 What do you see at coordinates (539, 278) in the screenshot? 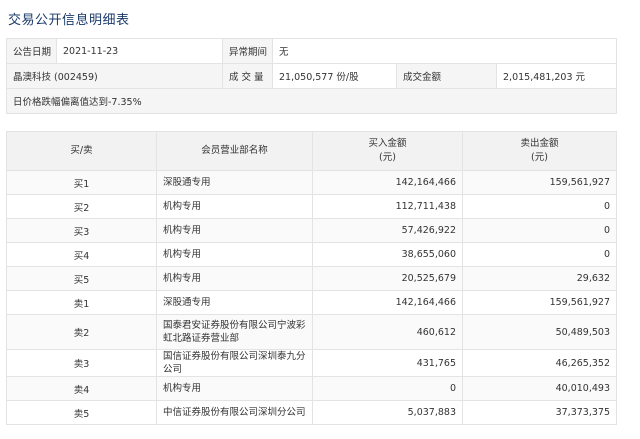
I see `row-sell-amount: 29,632` at bounding box center [539, 278].